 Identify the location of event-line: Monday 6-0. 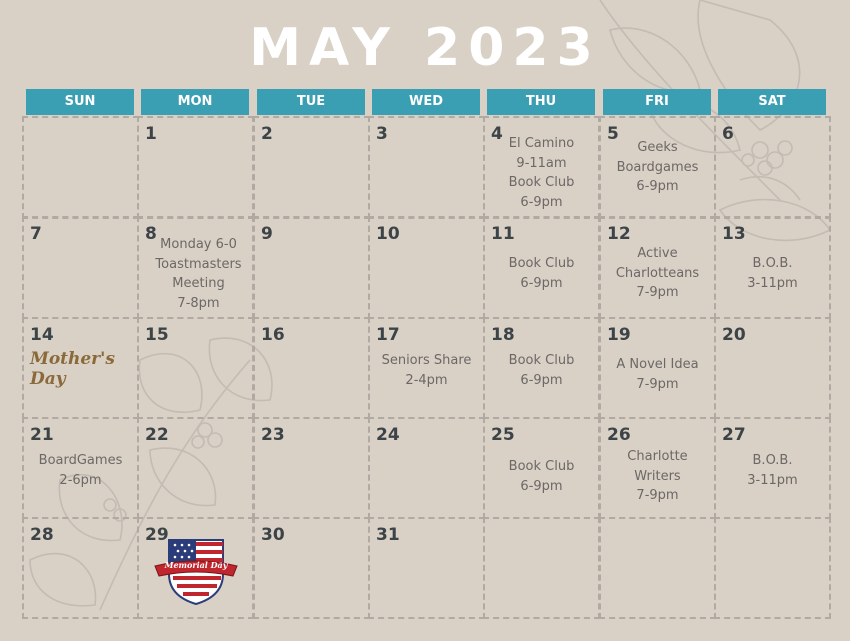
(198, 244).